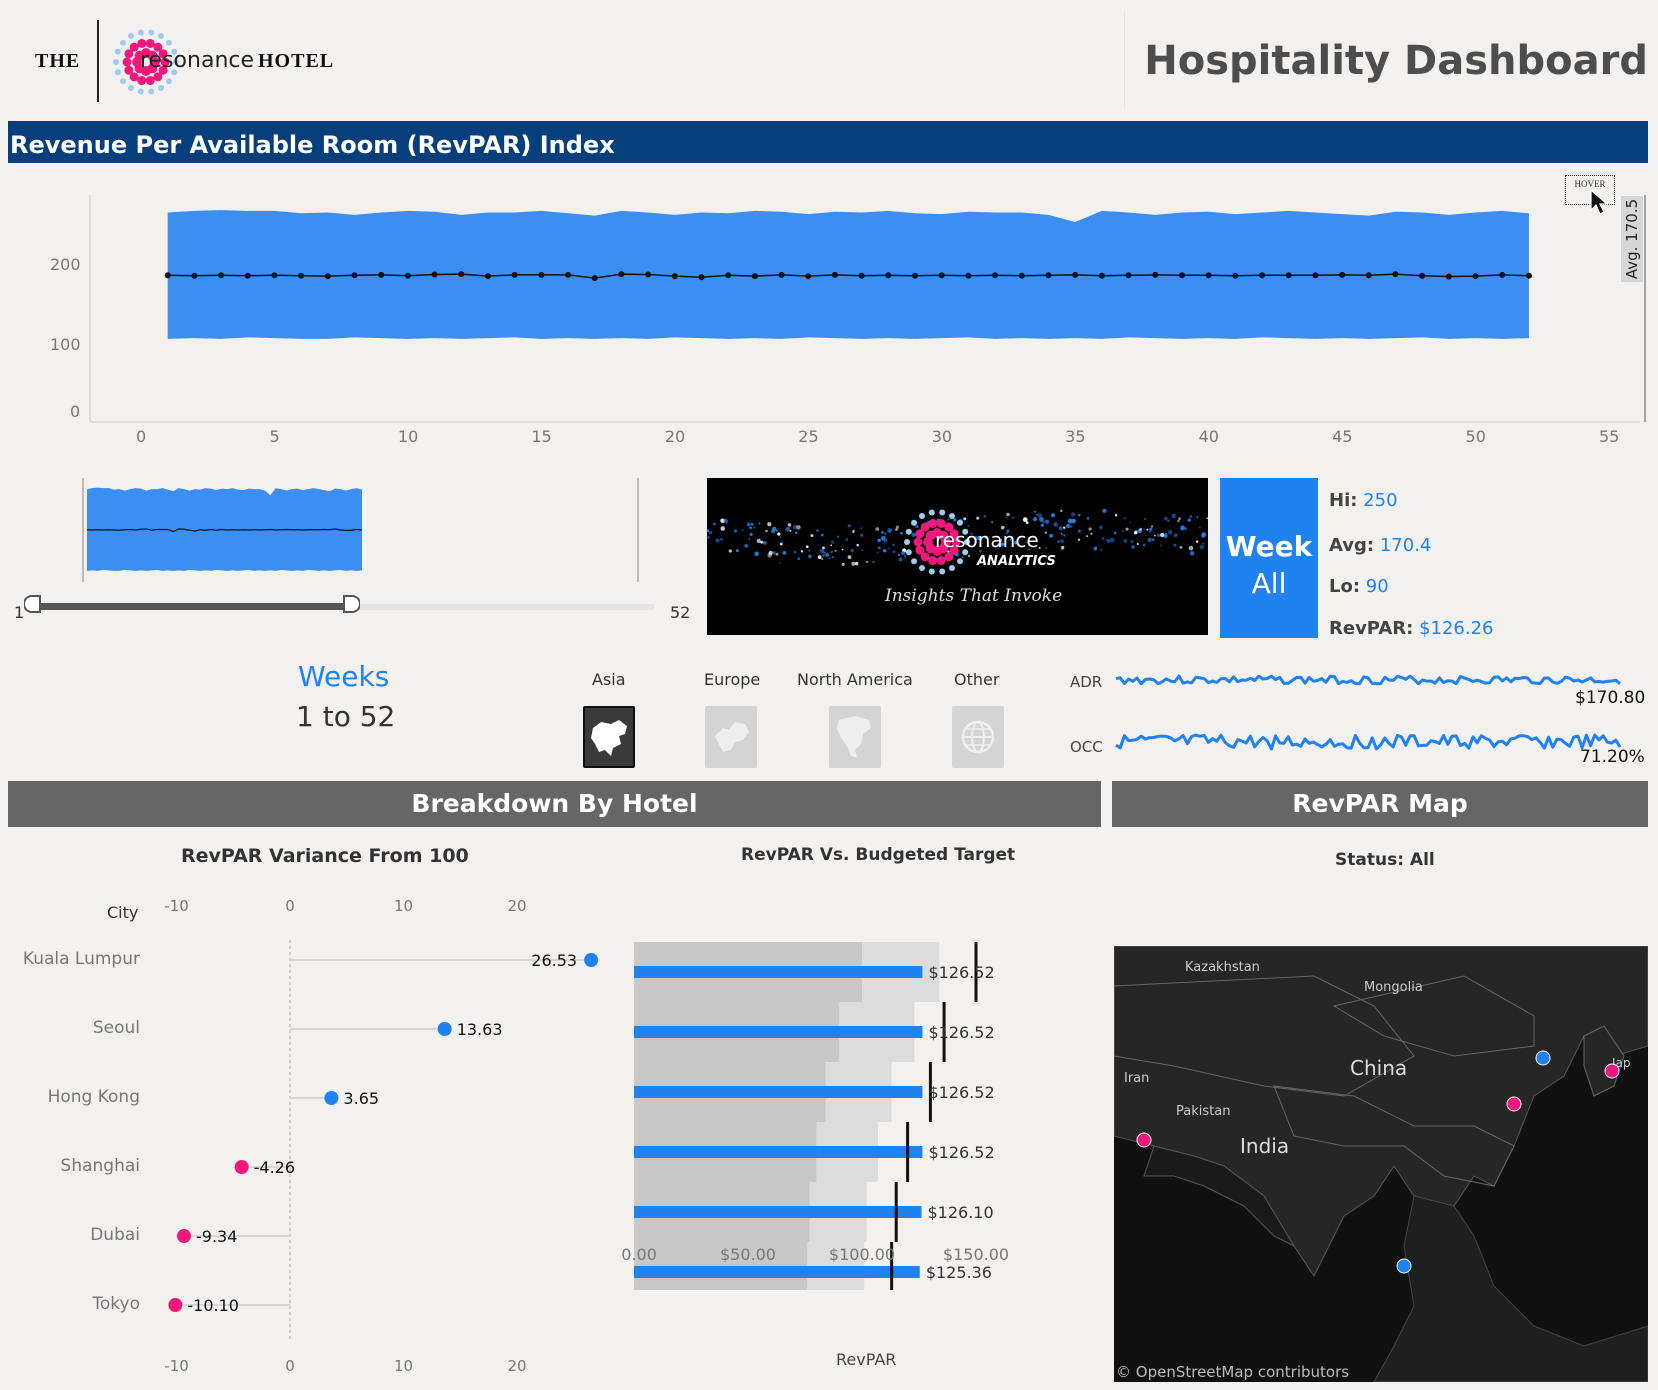  I want to click on section-header-map: RevPAR Map, so click(1380, 804).